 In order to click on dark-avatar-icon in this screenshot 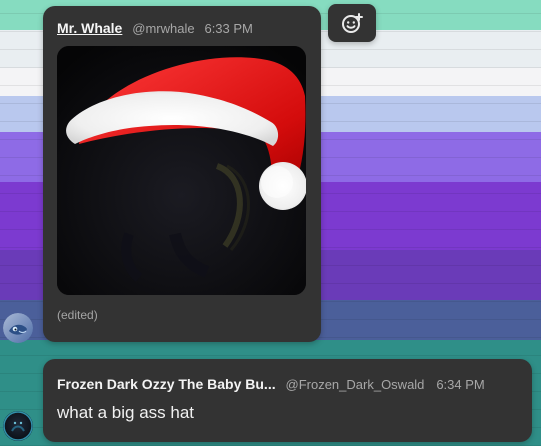, I will do `click(18, 426)`.